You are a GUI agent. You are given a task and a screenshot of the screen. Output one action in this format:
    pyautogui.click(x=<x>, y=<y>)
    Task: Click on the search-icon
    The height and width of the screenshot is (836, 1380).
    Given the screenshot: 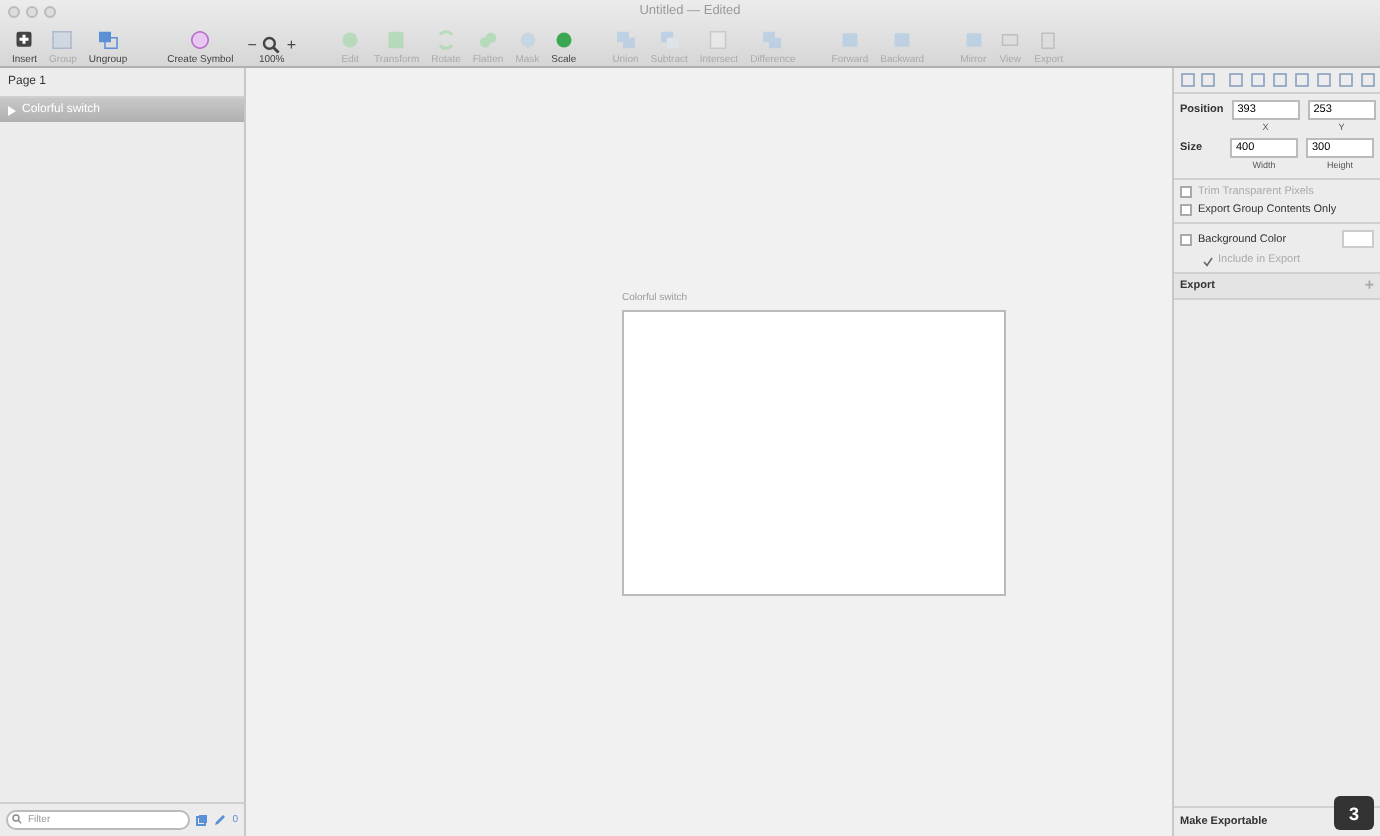 What is the action you would take?
    pyautogui.click(x=271, y=45)
    